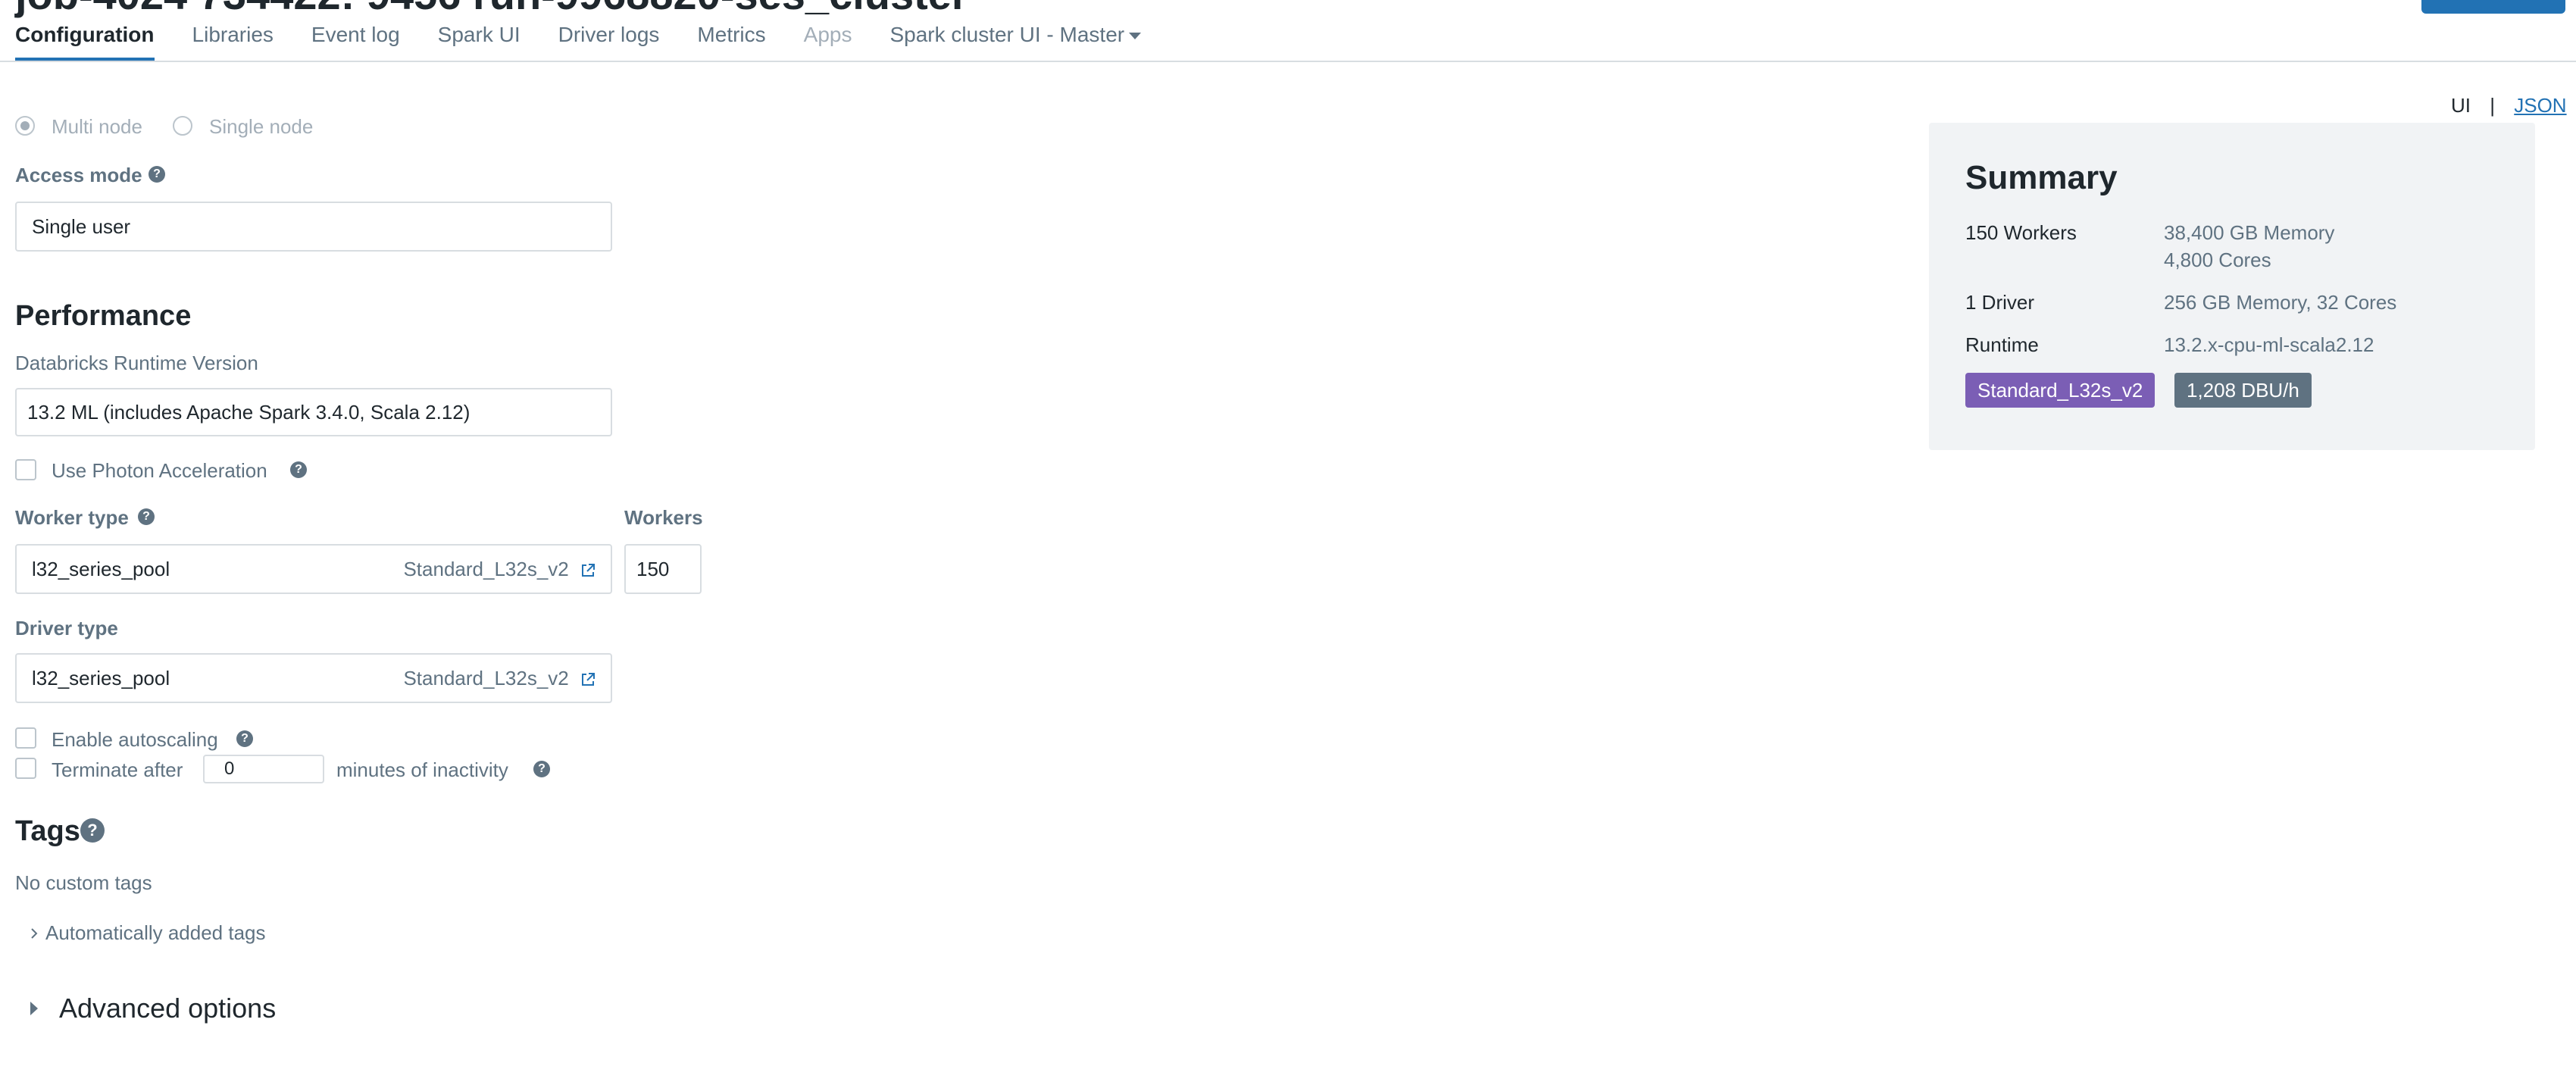 The height and width of the screenshot is (1085, 2576). What do you see at coordinates (182, 126) in the screenshot?
I see `single-node-radio` at bounding box center [182, 126].